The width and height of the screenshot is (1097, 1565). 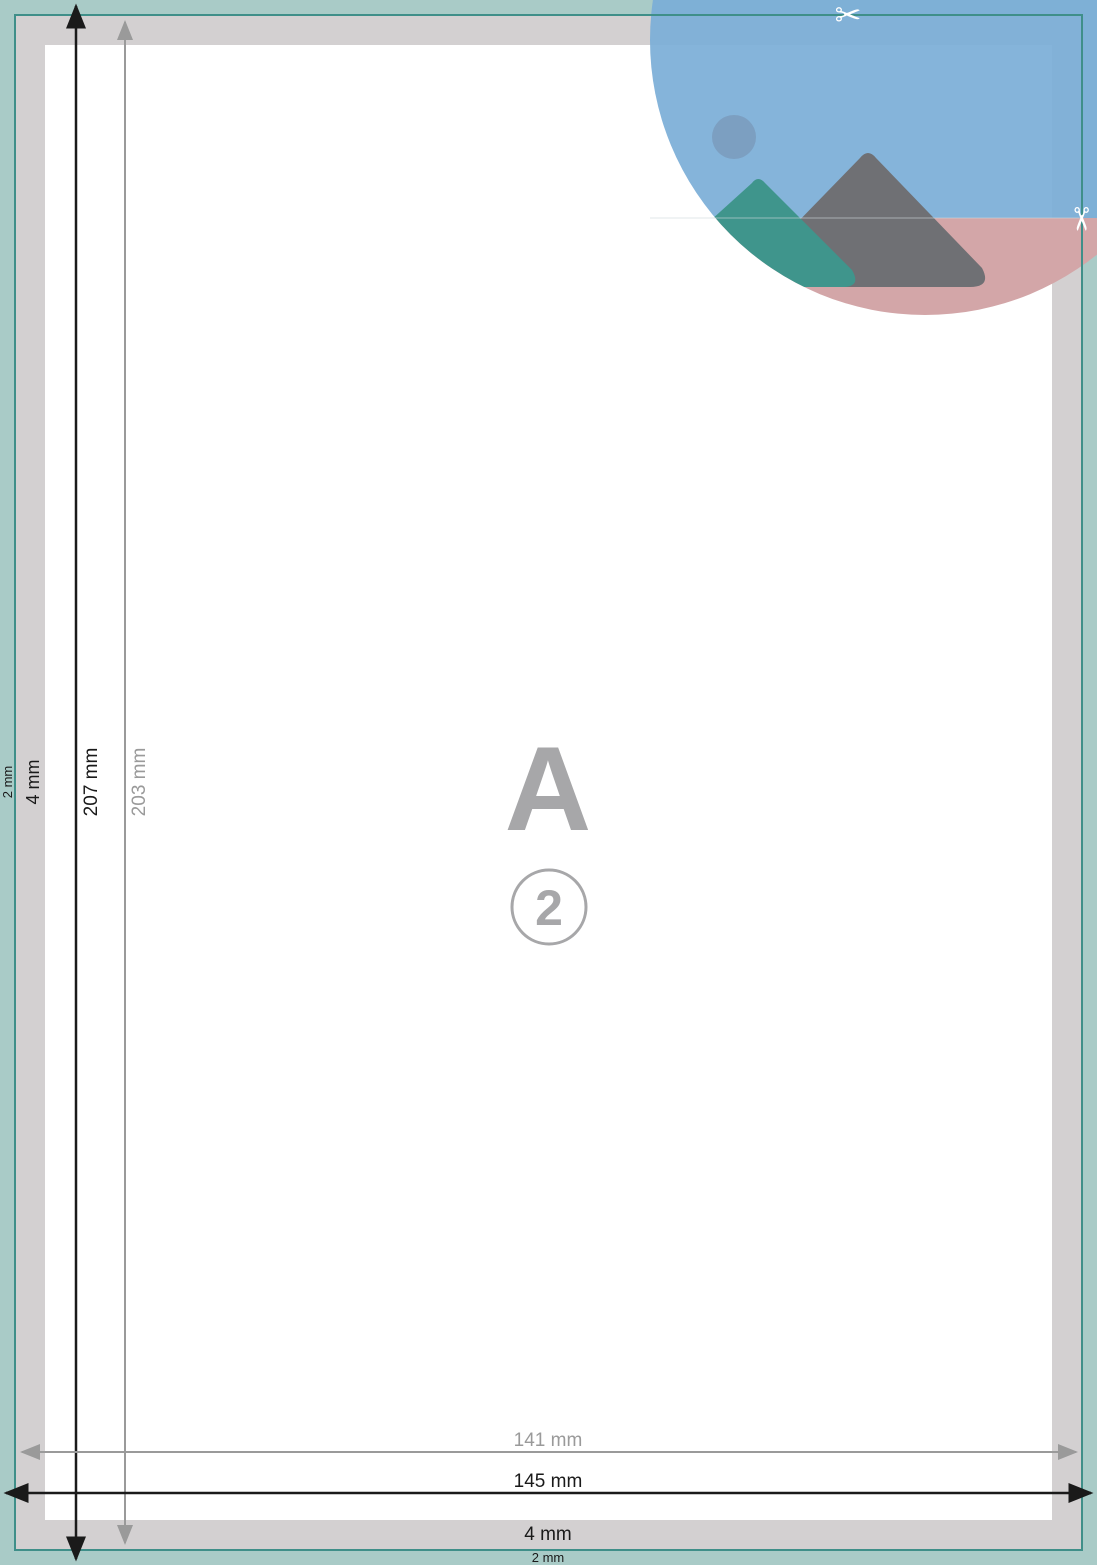 What do you see at coordinates (139, 782) in the screenshot?
I see `label-safe-height: 203 mm` at bounding box center [139, 782].